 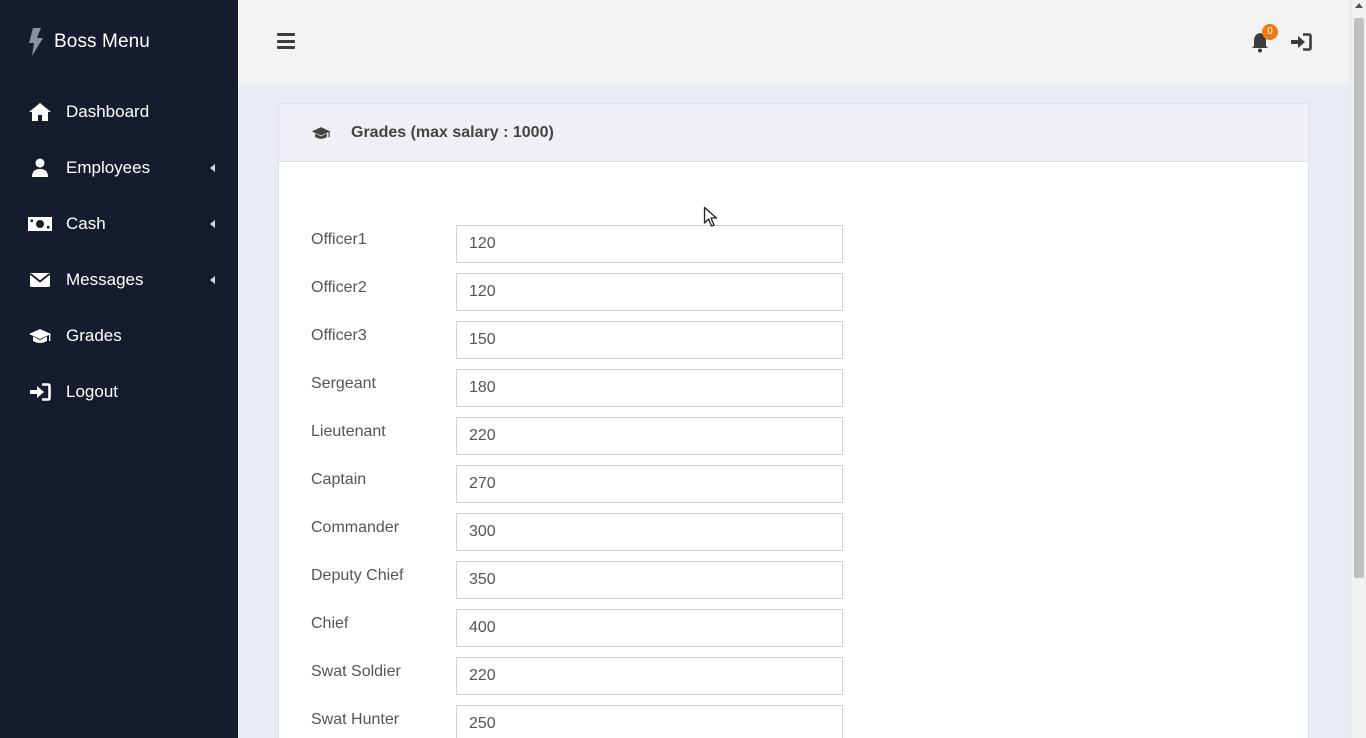 What do you see at coordinates (119, 392) in the screenshot?
I see `sidebar-item-logout: Logout` at bounding box center [119, 392].